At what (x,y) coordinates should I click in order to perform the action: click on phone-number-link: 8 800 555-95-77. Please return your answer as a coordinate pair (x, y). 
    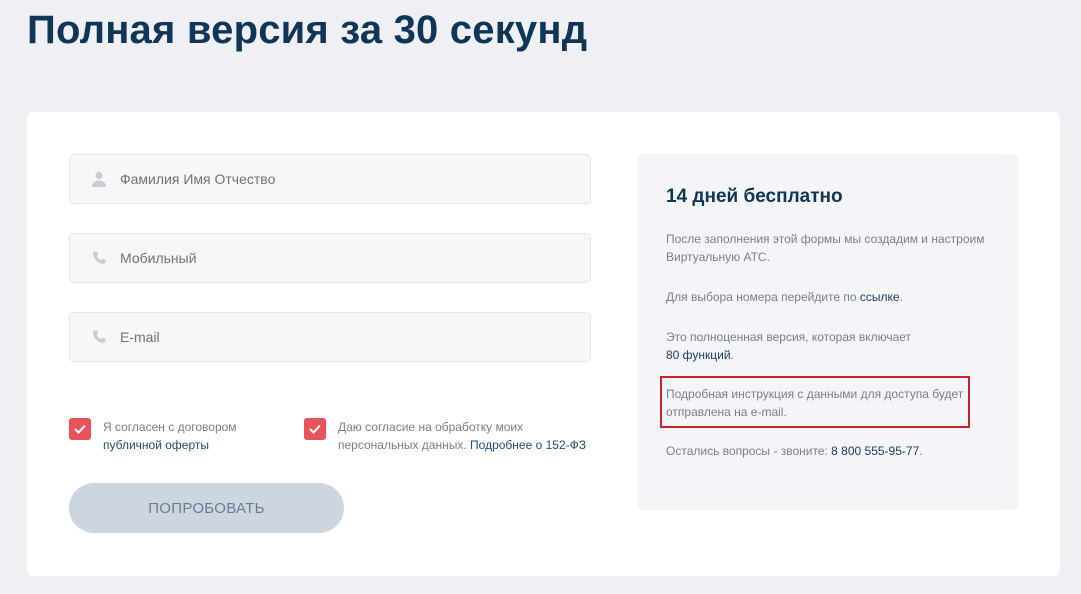
    Looking at the image, I should click on (875, 451).